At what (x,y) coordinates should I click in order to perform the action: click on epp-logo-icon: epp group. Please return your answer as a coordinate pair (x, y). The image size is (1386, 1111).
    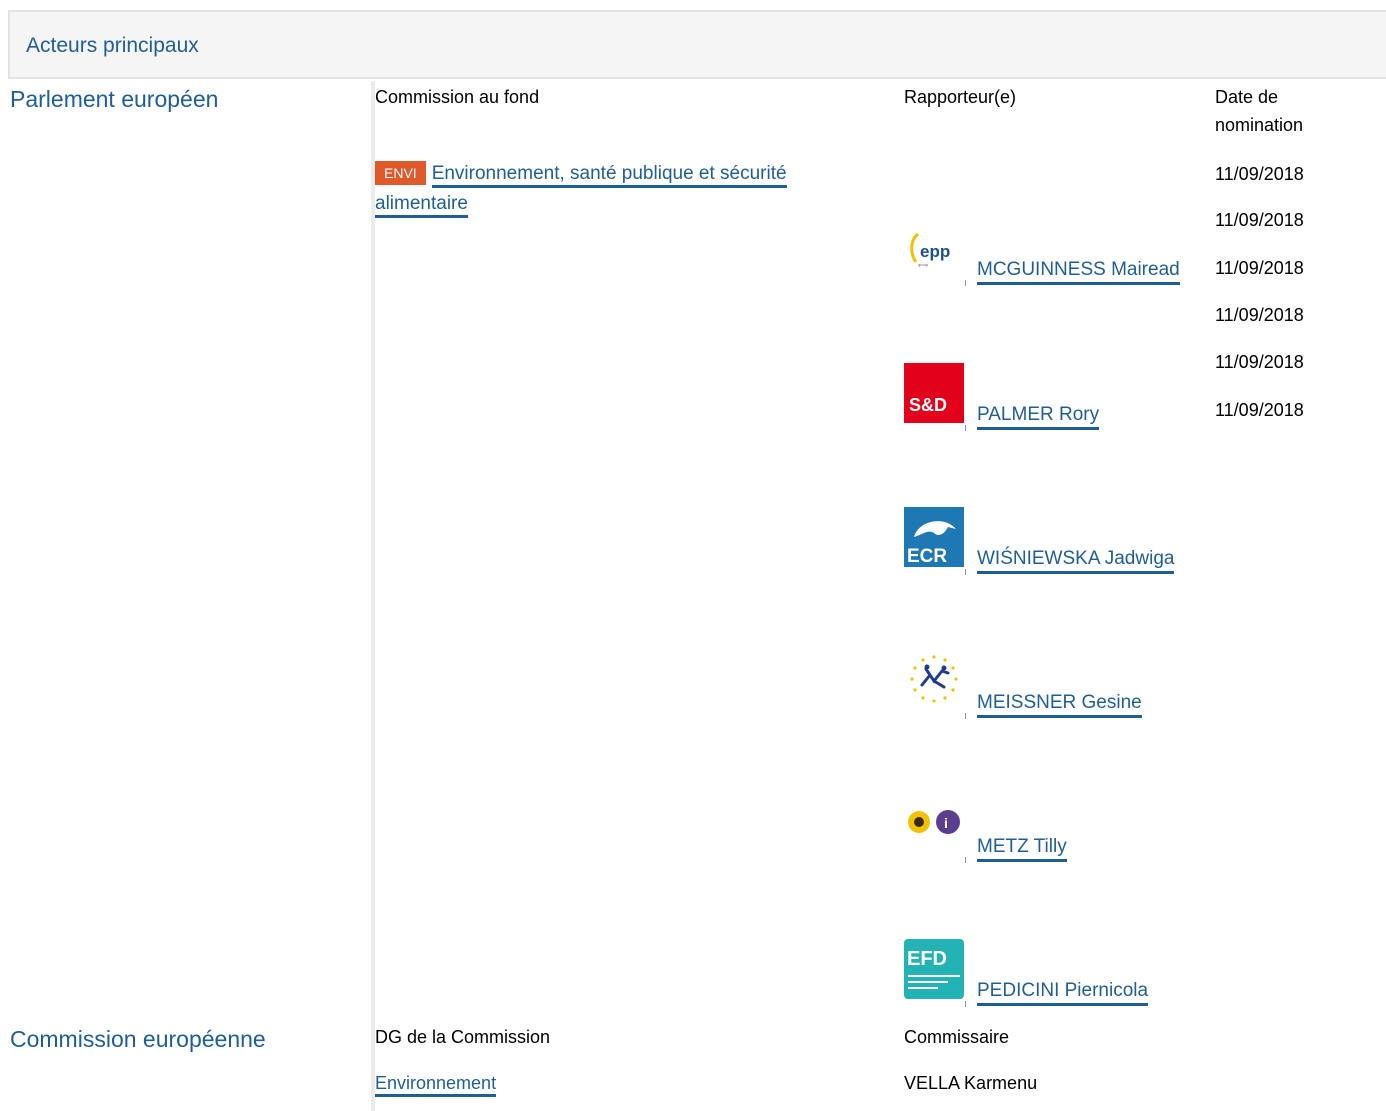
    Looking at the image, I should click on (934, 248).